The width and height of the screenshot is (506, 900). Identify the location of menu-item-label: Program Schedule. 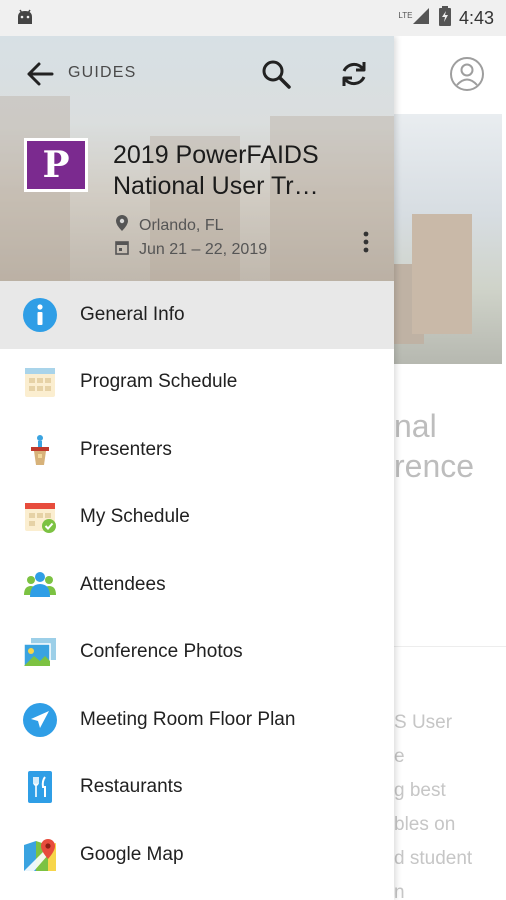
(159, 382).